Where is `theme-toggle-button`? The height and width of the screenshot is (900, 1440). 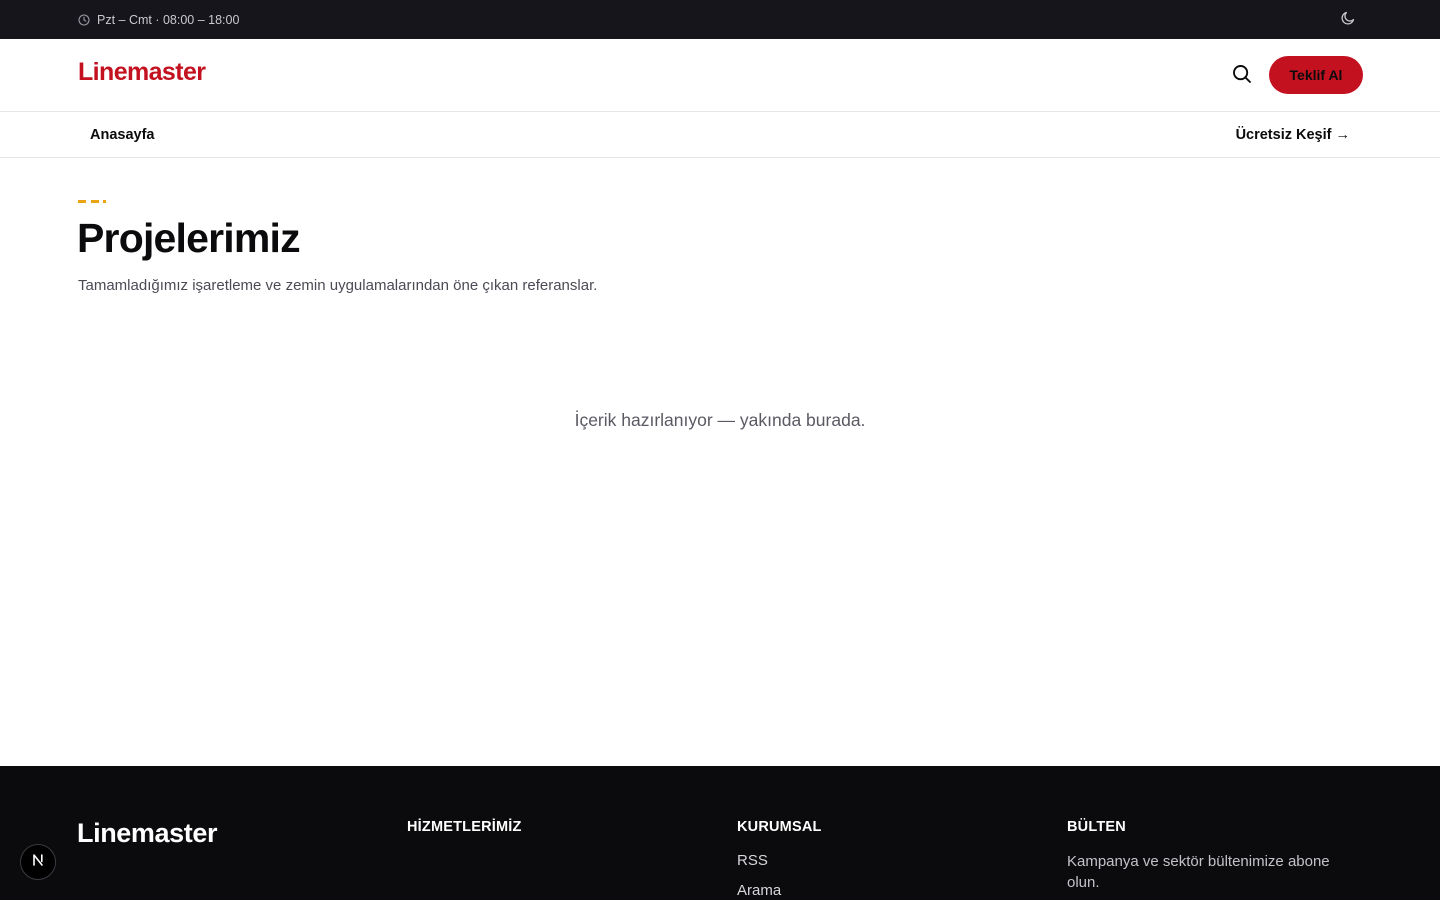 theme-toggle-button is located at coordinates (1348, 20).